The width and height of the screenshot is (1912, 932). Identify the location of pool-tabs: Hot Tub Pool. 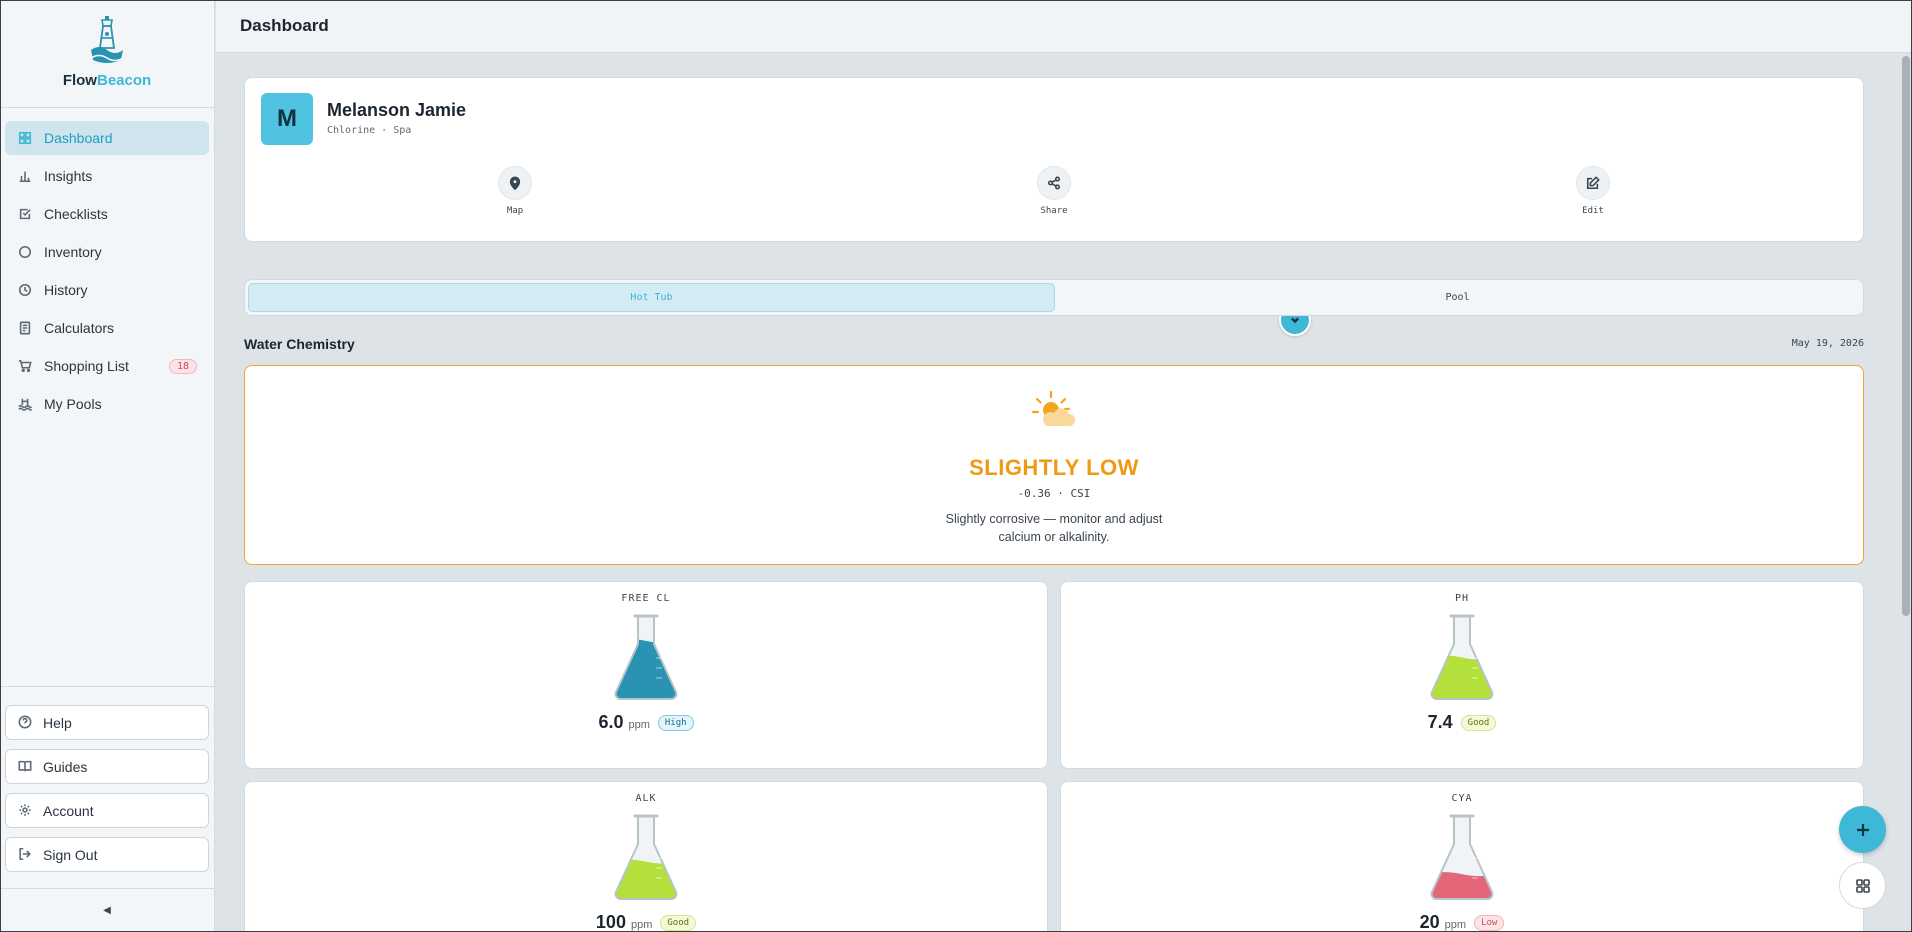
(1054, 297).